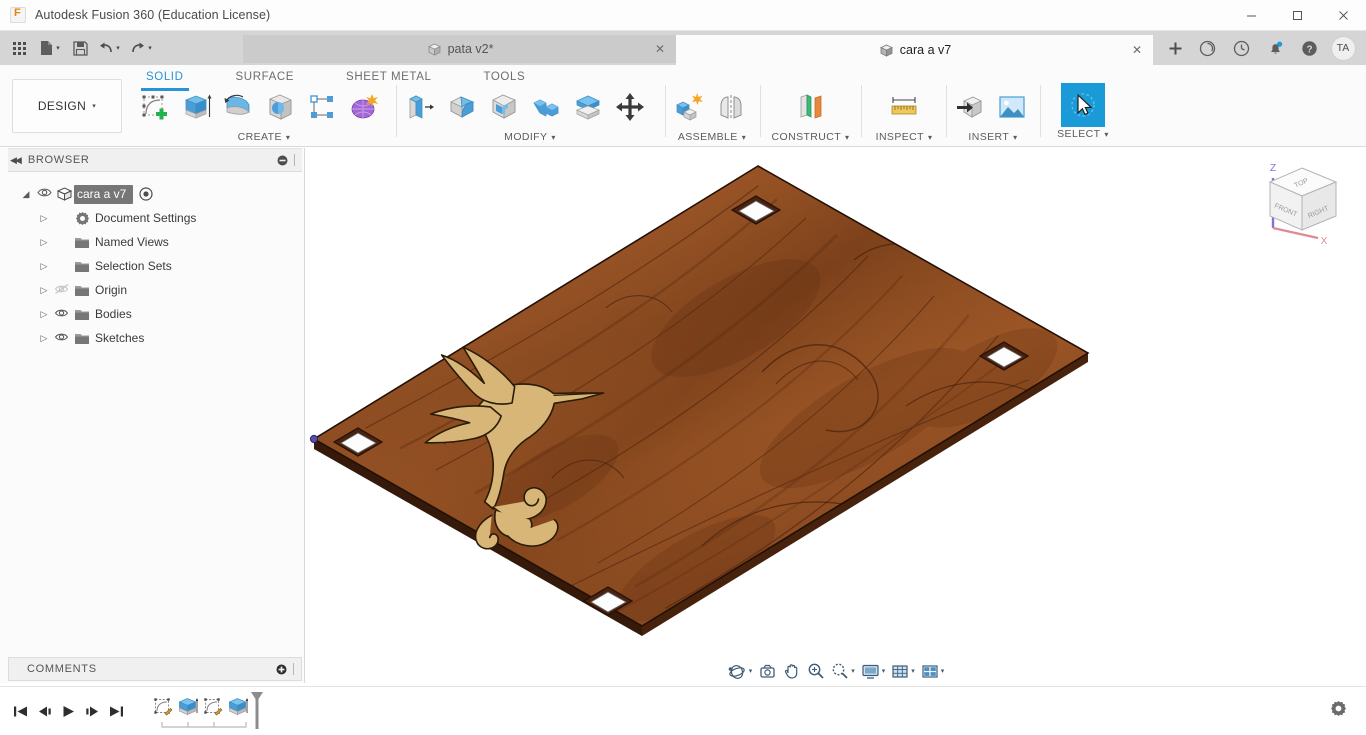 The image size is (1366, 735). Describe the element at coordinates (904, 107) in the screenshot. I see `measure-icon` at that location.